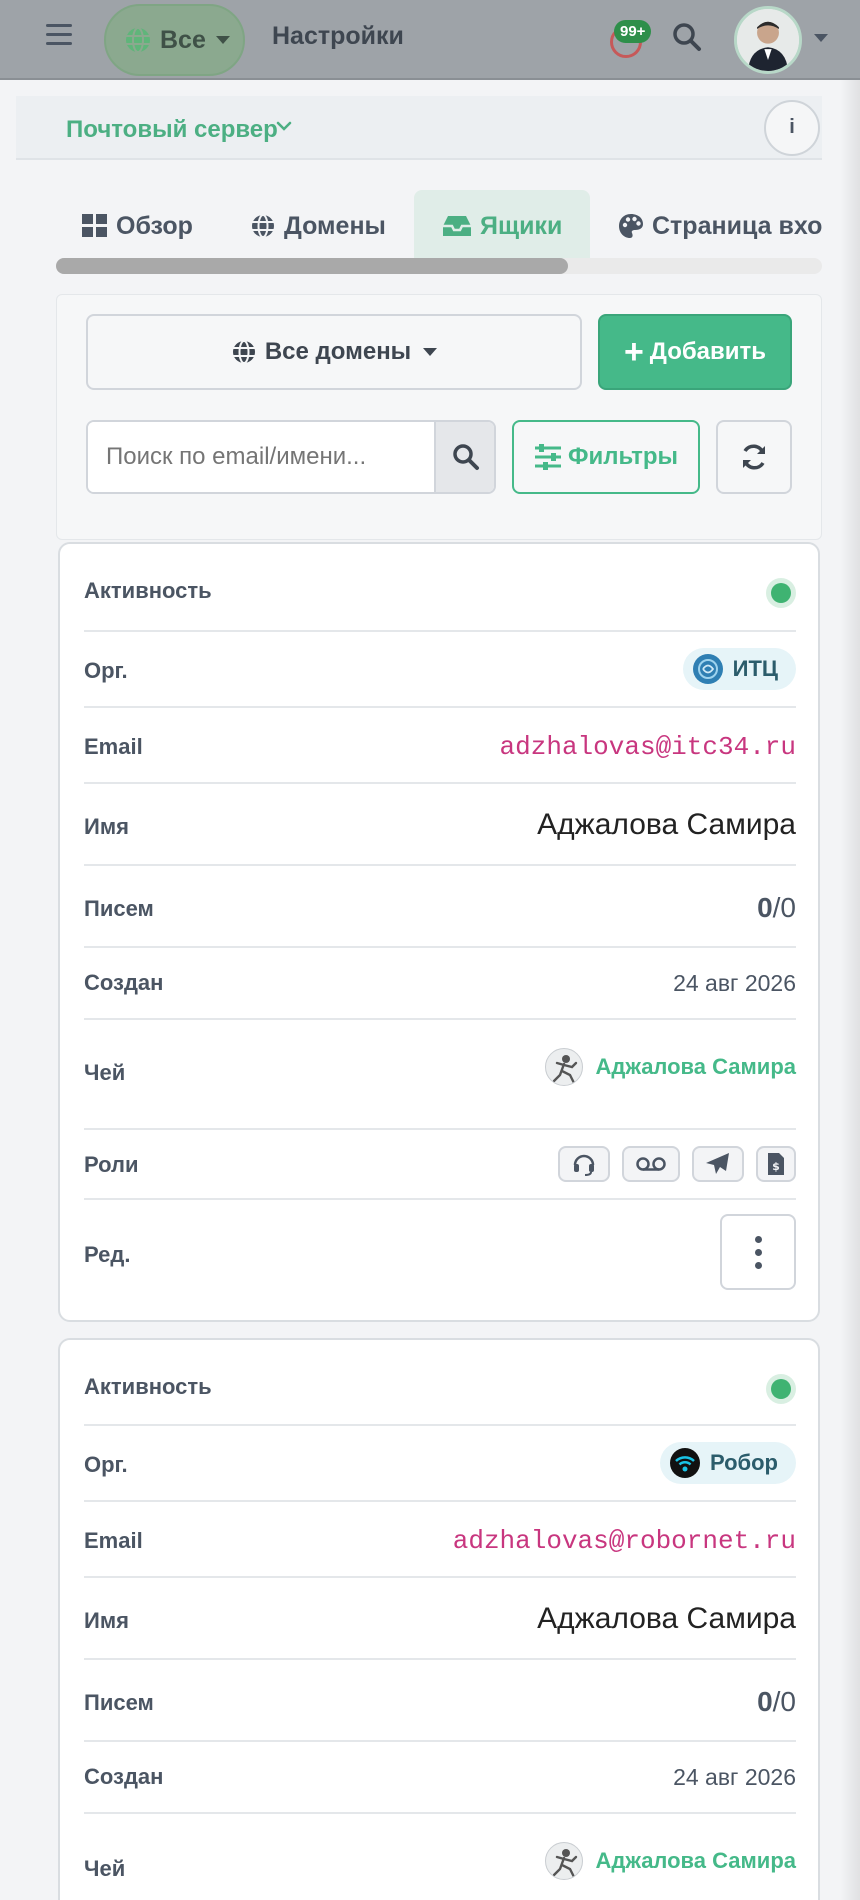 The width and height of the screenshot is (860, 1900). Describe the element at coordinates (758, 1252) in the screenshot. I see `more-actions-button` at that location.